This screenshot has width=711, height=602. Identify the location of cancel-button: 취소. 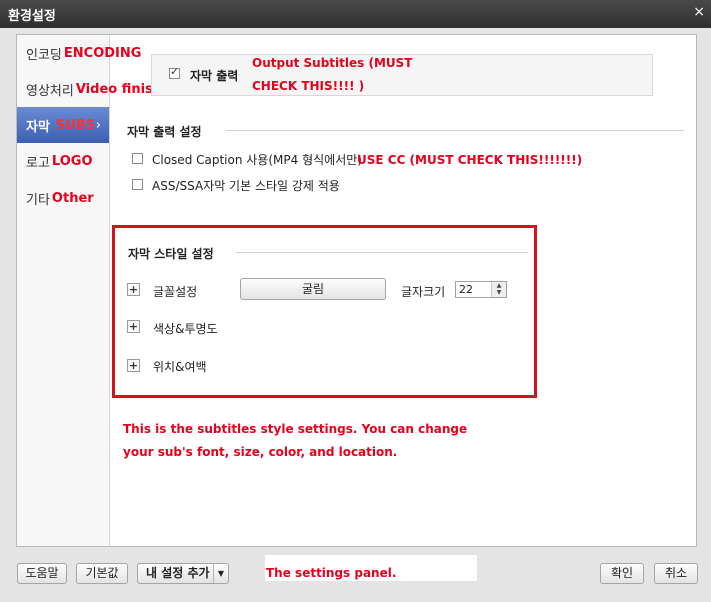
(676, 573).